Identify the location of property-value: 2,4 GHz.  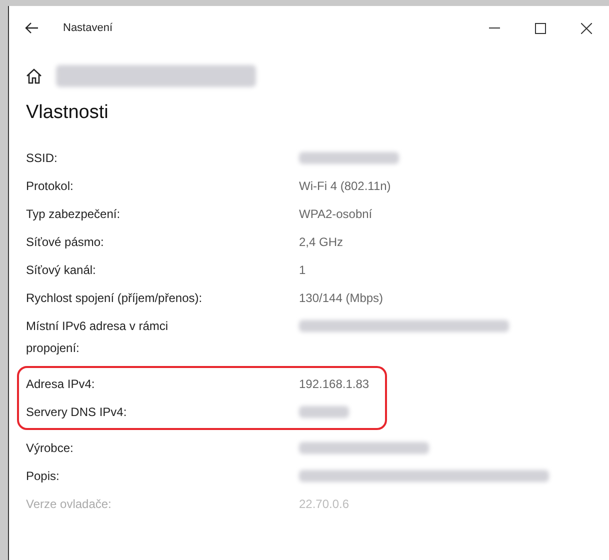
(321, 242).